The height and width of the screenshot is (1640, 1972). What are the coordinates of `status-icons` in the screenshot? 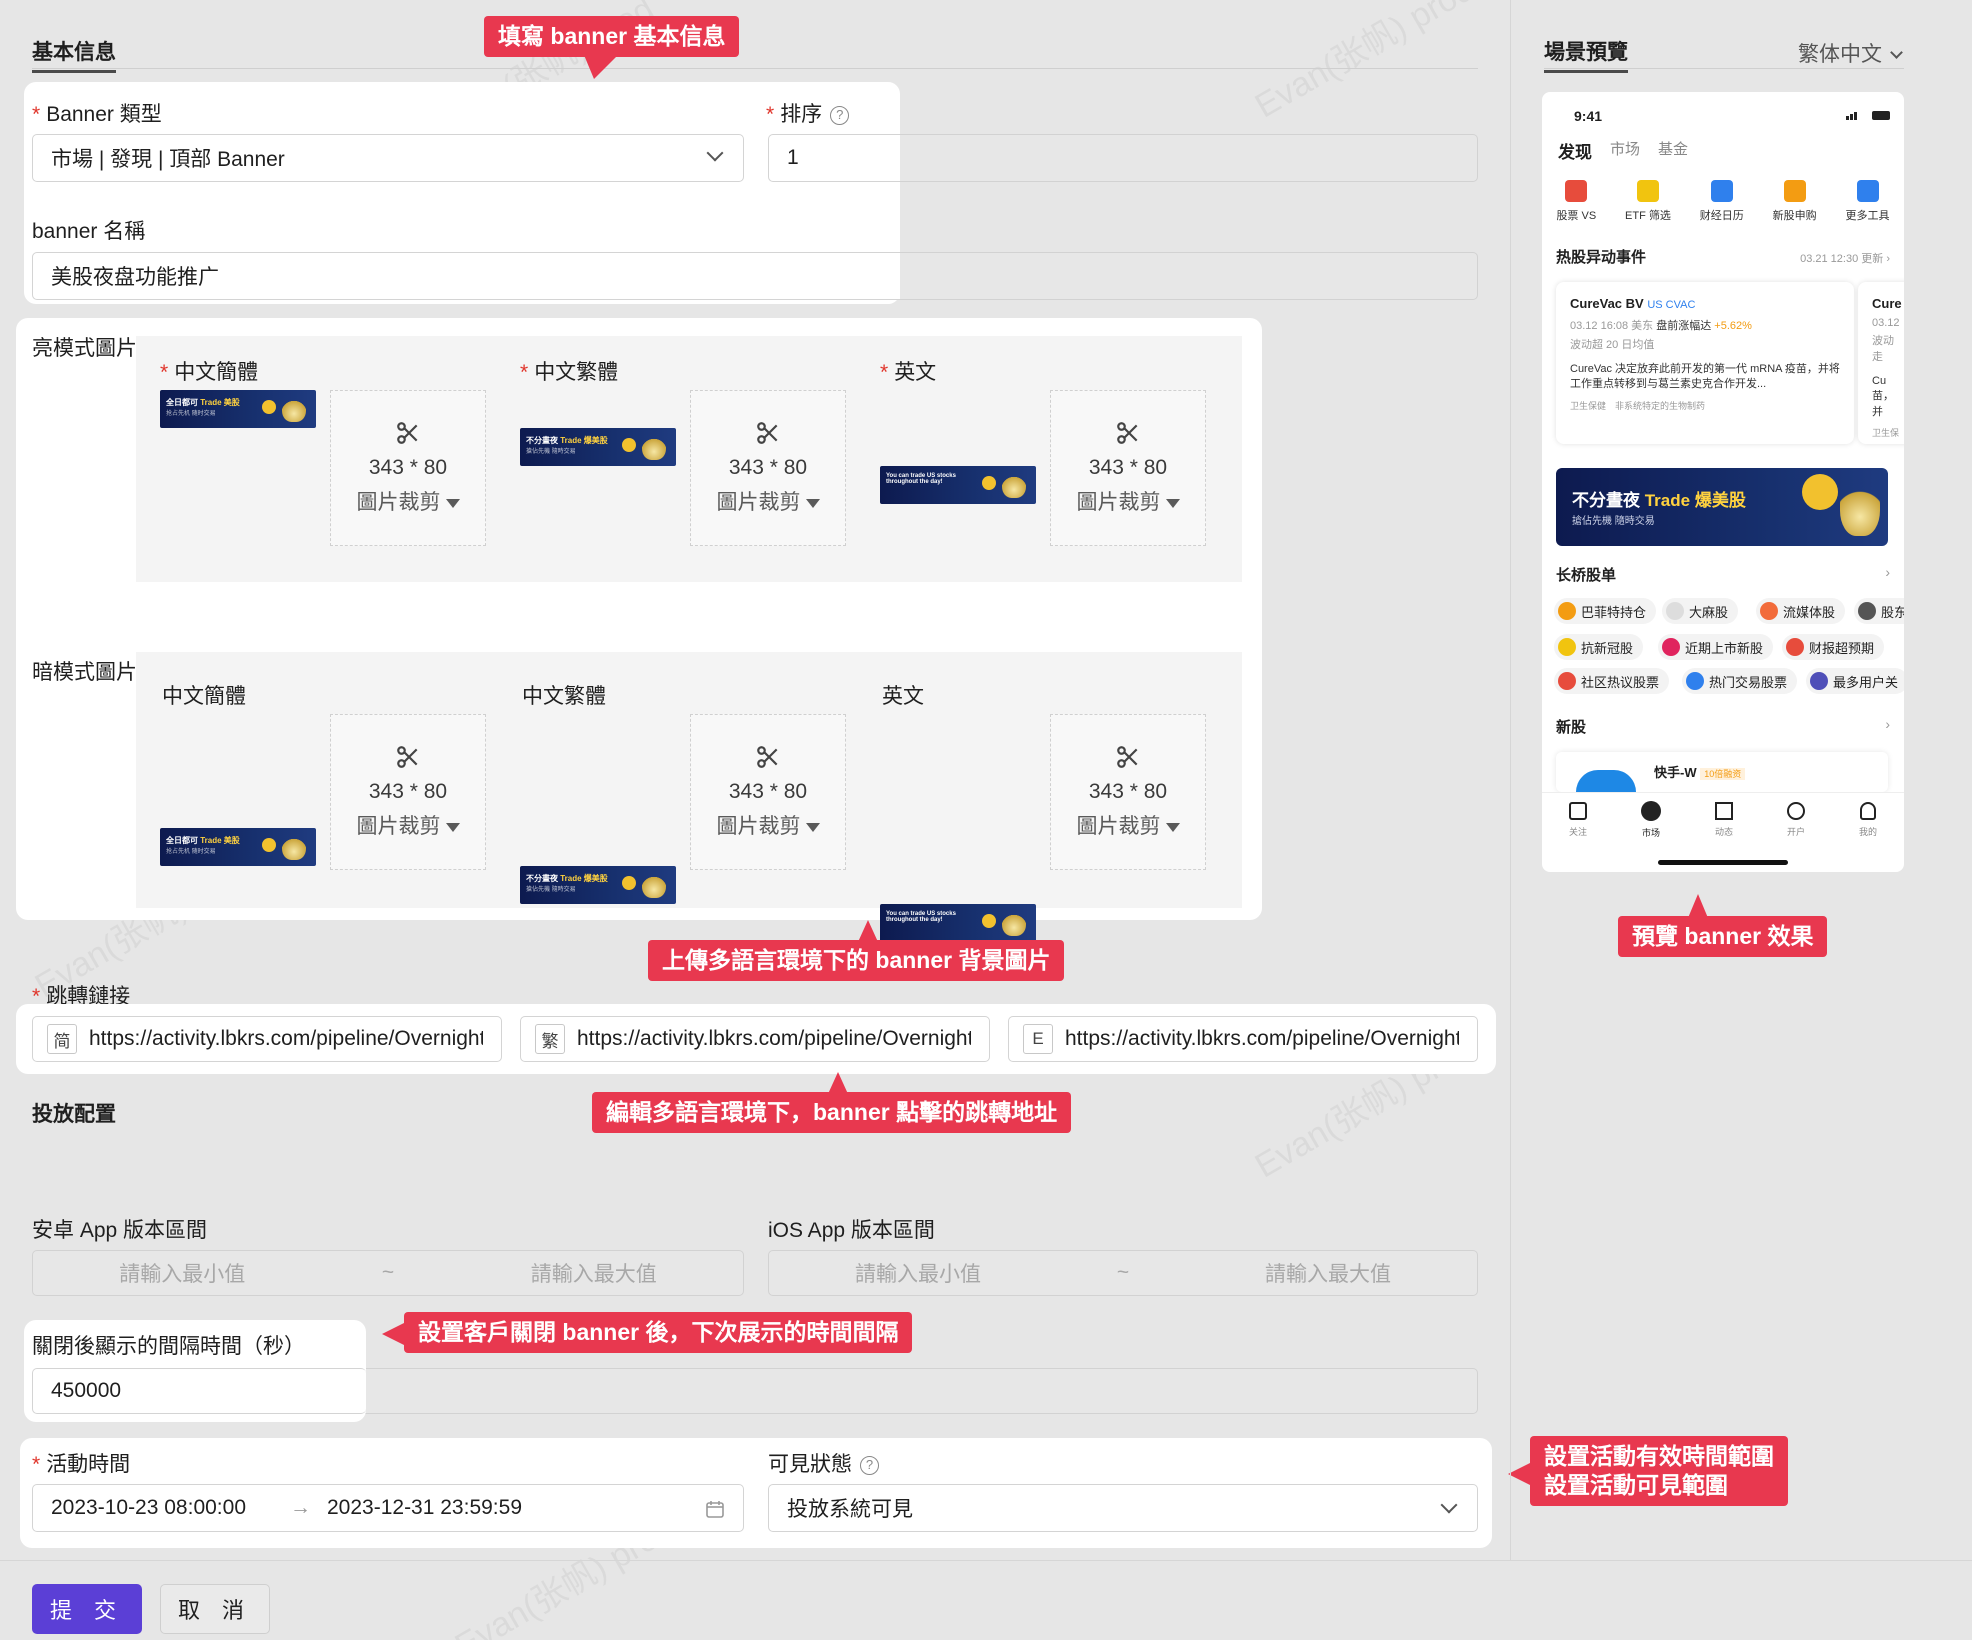 It's located at (1868, 115).